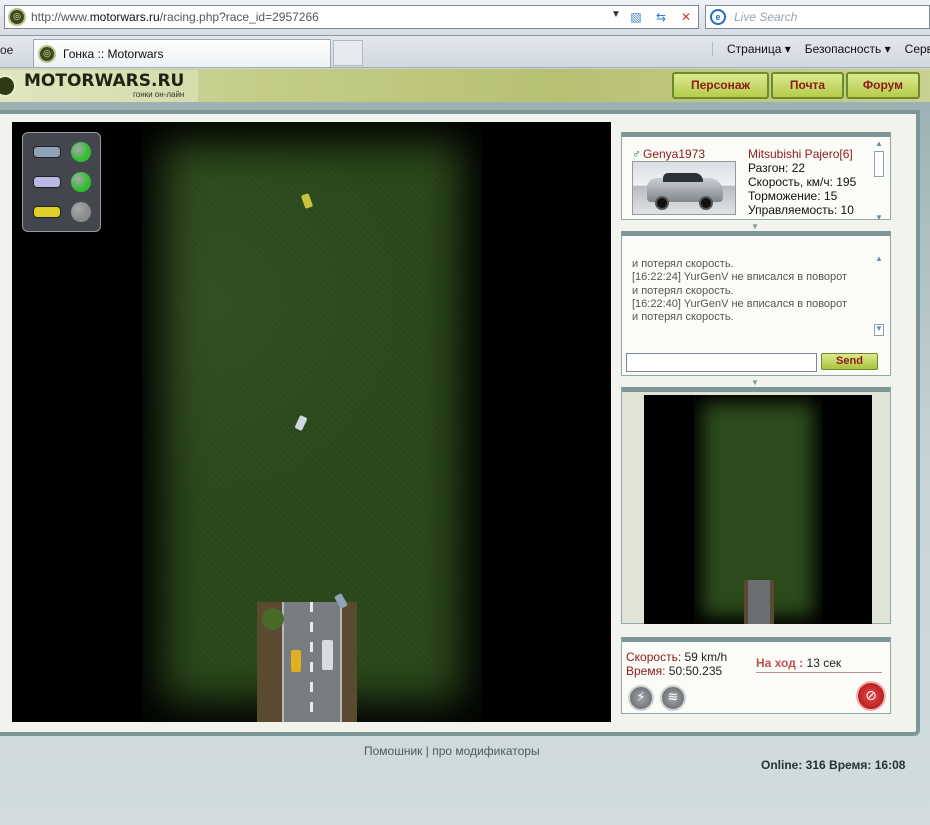  Describe the element at coordinates (8, 86) in the screenshot. I see `logo-mark-icon` at that location.